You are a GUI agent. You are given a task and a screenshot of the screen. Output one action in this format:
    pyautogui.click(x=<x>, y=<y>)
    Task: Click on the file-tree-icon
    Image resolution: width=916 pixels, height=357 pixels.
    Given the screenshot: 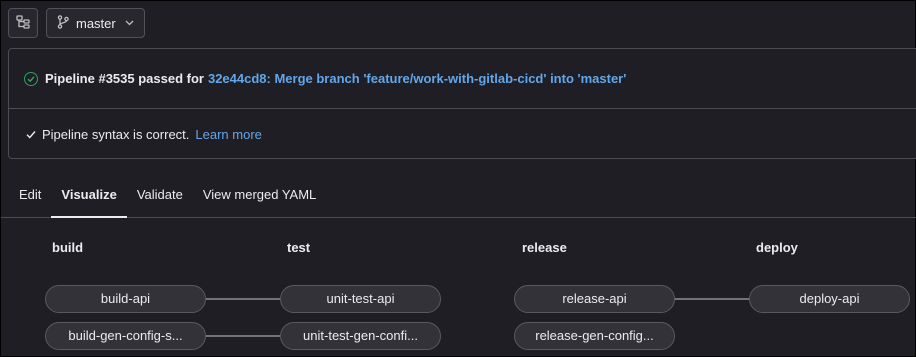 What is the action you would take?
    pyautogui.click(x=23, y=23)
    